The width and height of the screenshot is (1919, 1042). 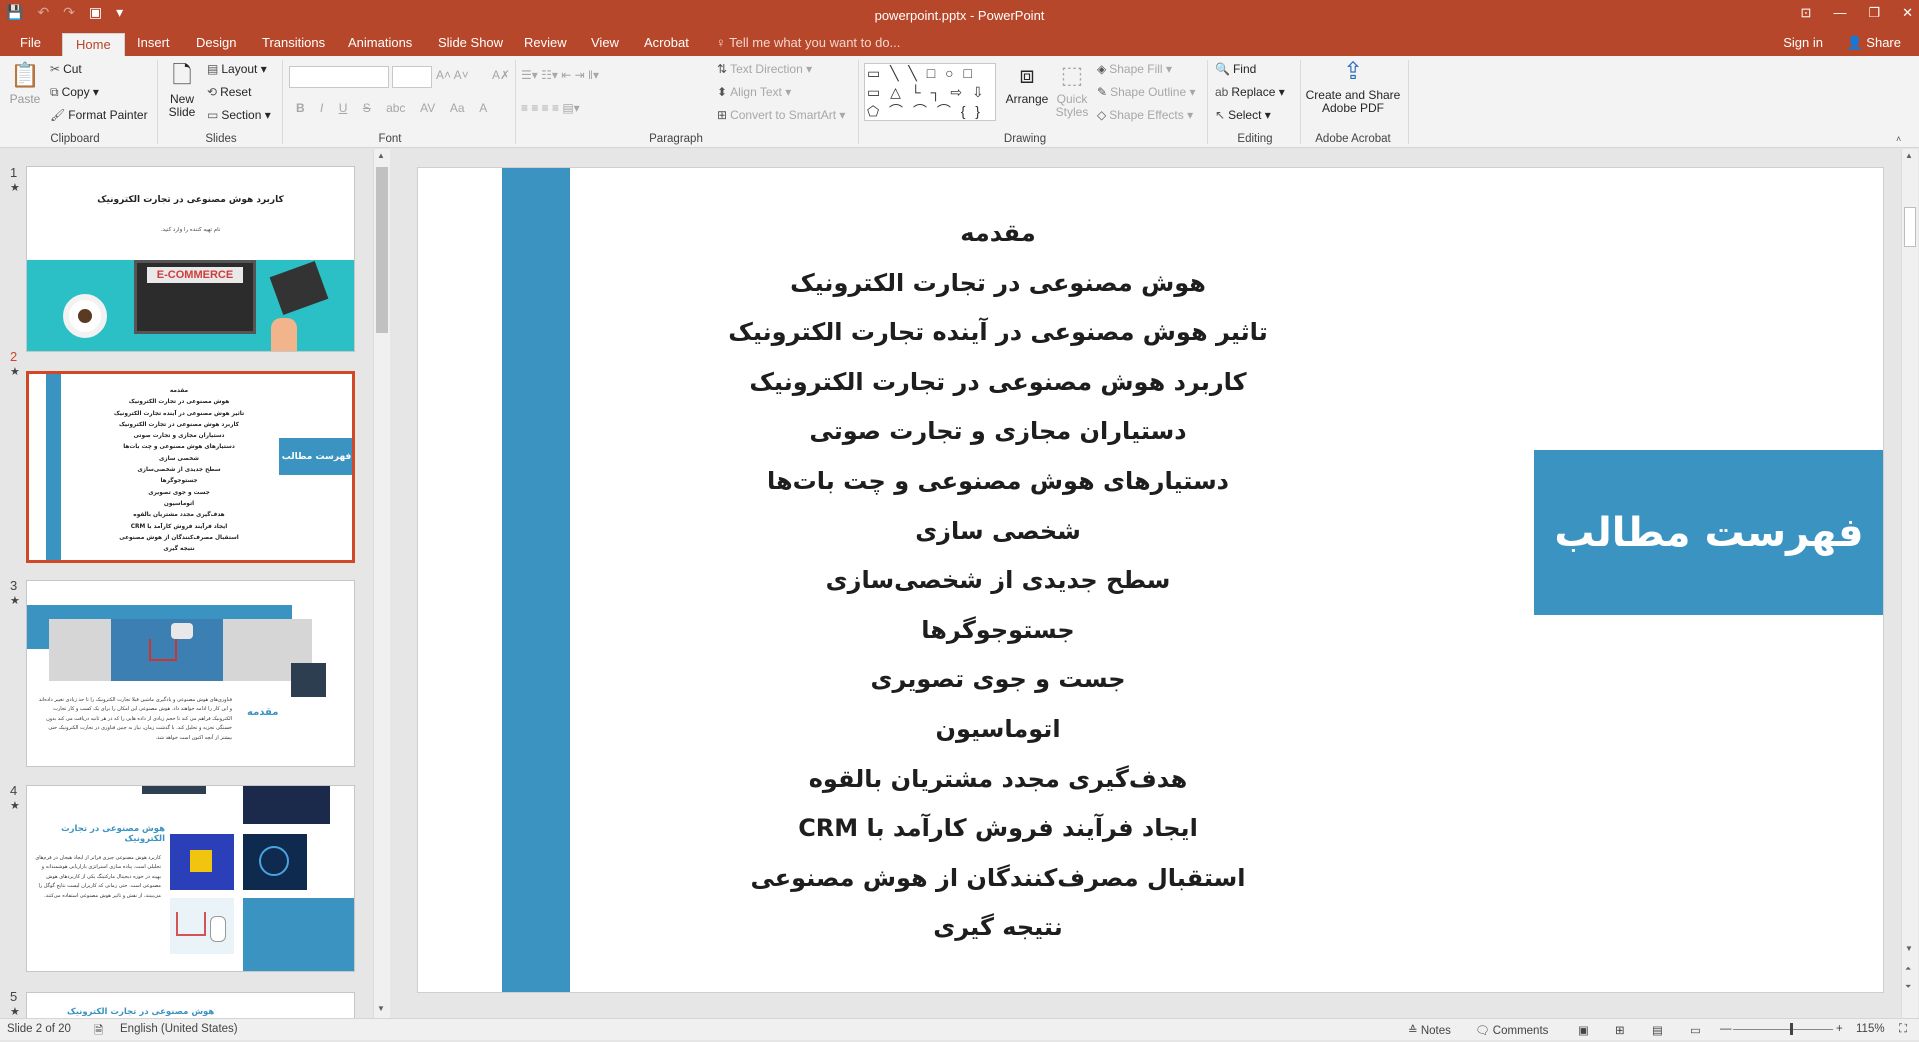 I want to click on italic-button: I, so click(x=321, y=108).